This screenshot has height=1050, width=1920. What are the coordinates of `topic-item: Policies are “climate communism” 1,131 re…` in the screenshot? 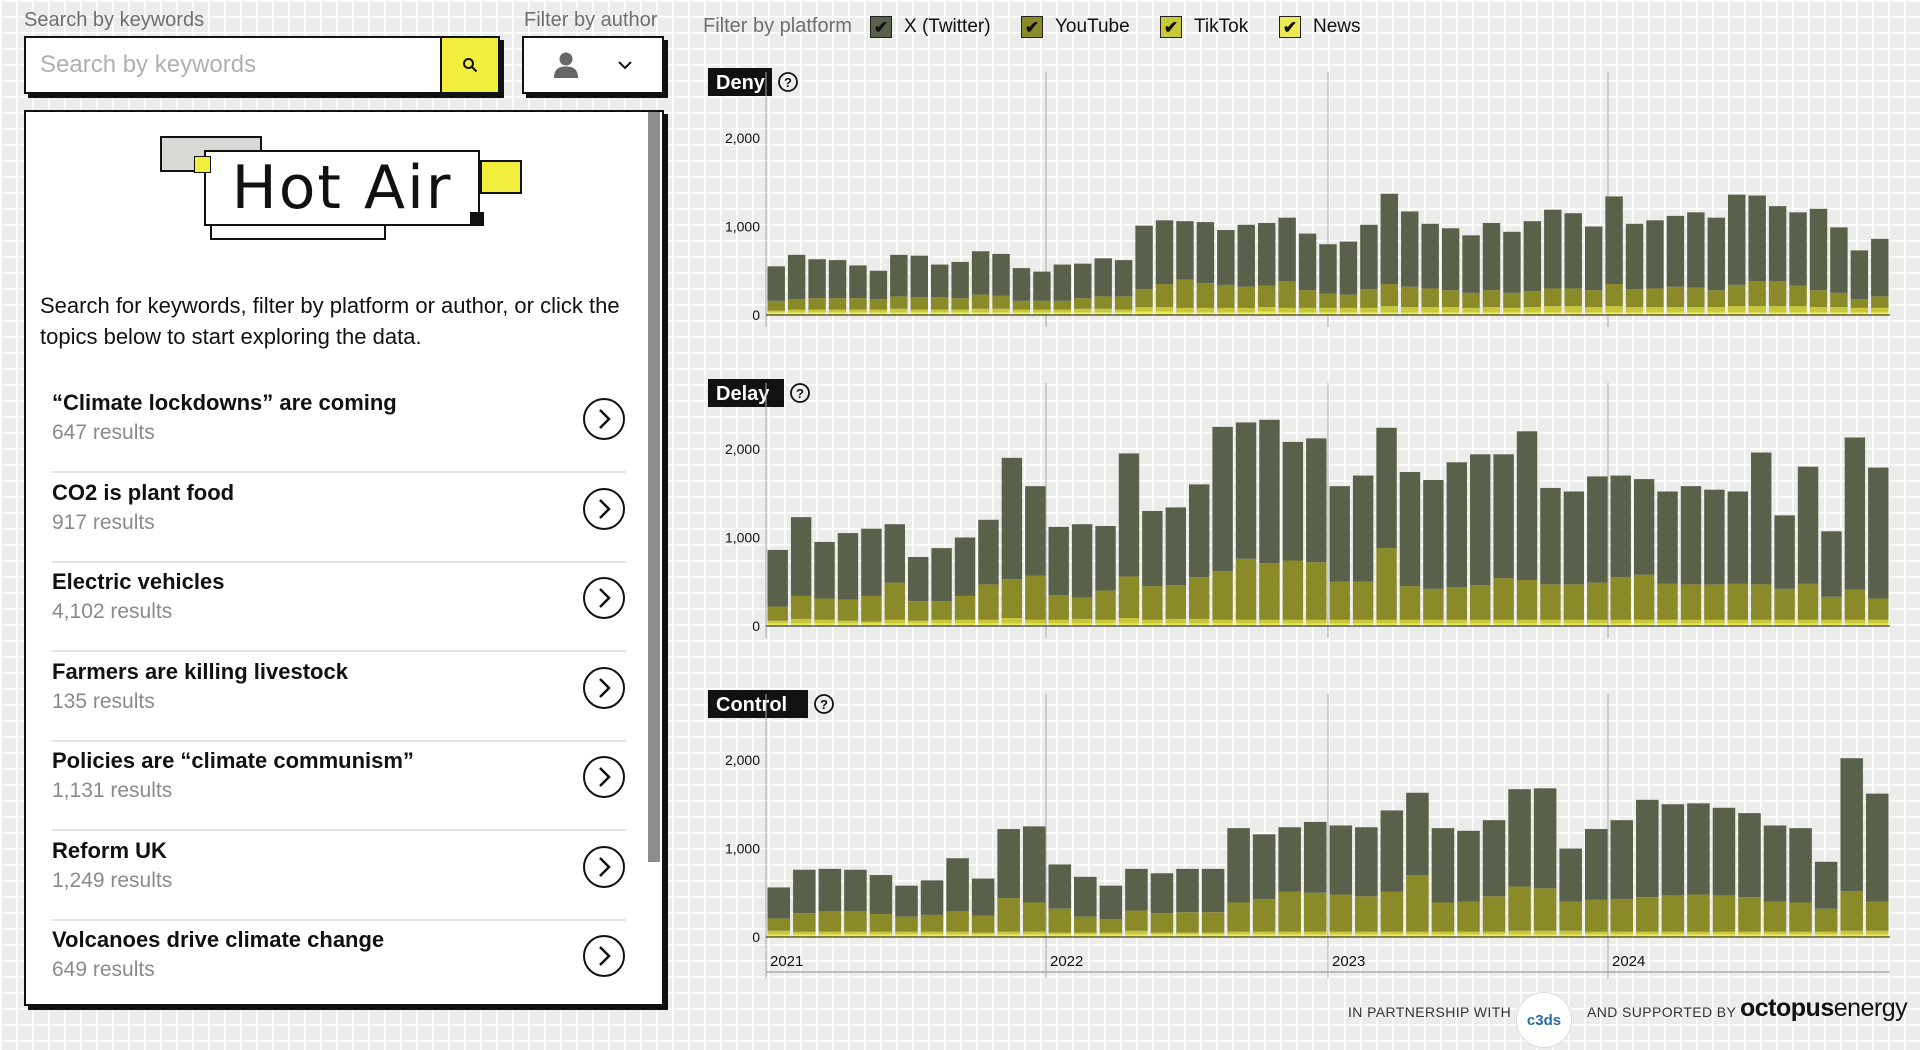 It's located at (339, 785).